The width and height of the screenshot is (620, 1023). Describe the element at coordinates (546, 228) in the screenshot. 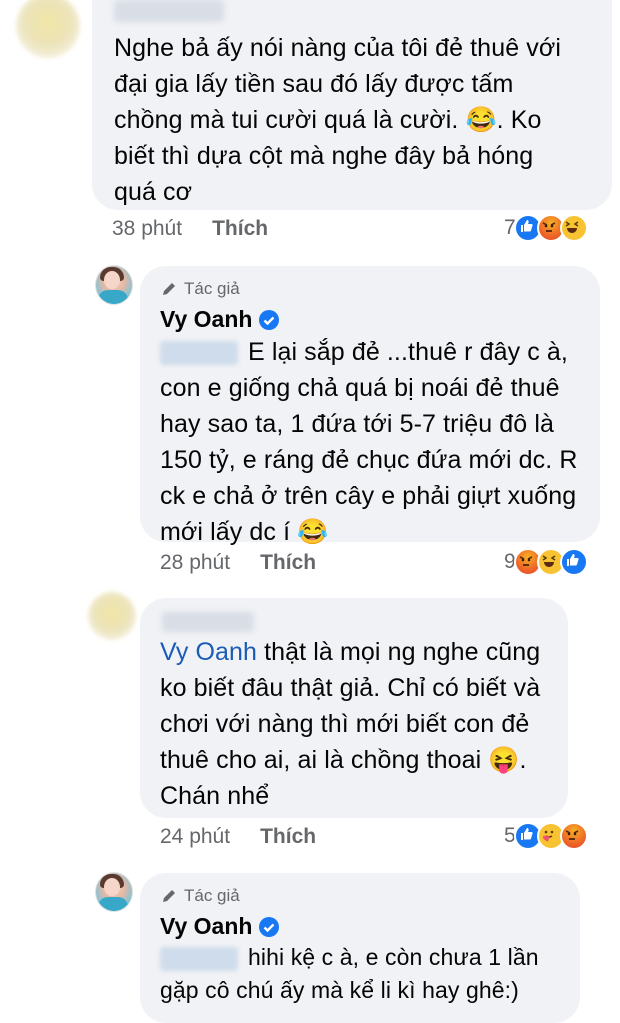

I see `reaction-summary: 7` at that location.